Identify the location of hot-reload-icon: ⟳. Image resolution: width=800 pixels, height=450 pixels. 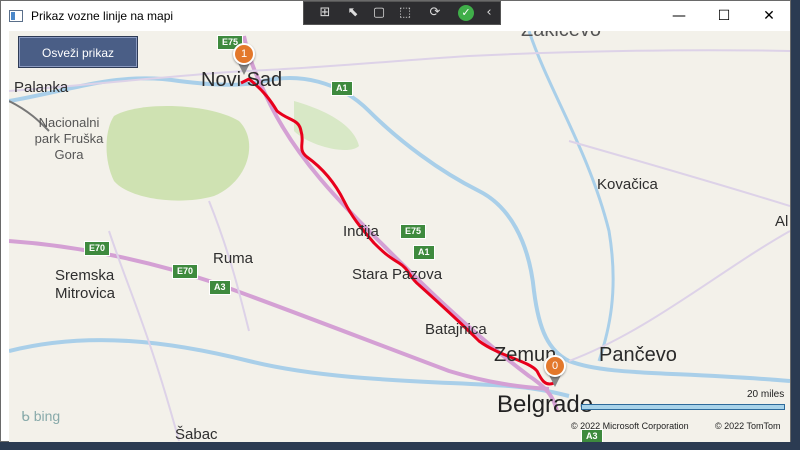
(435, 13).